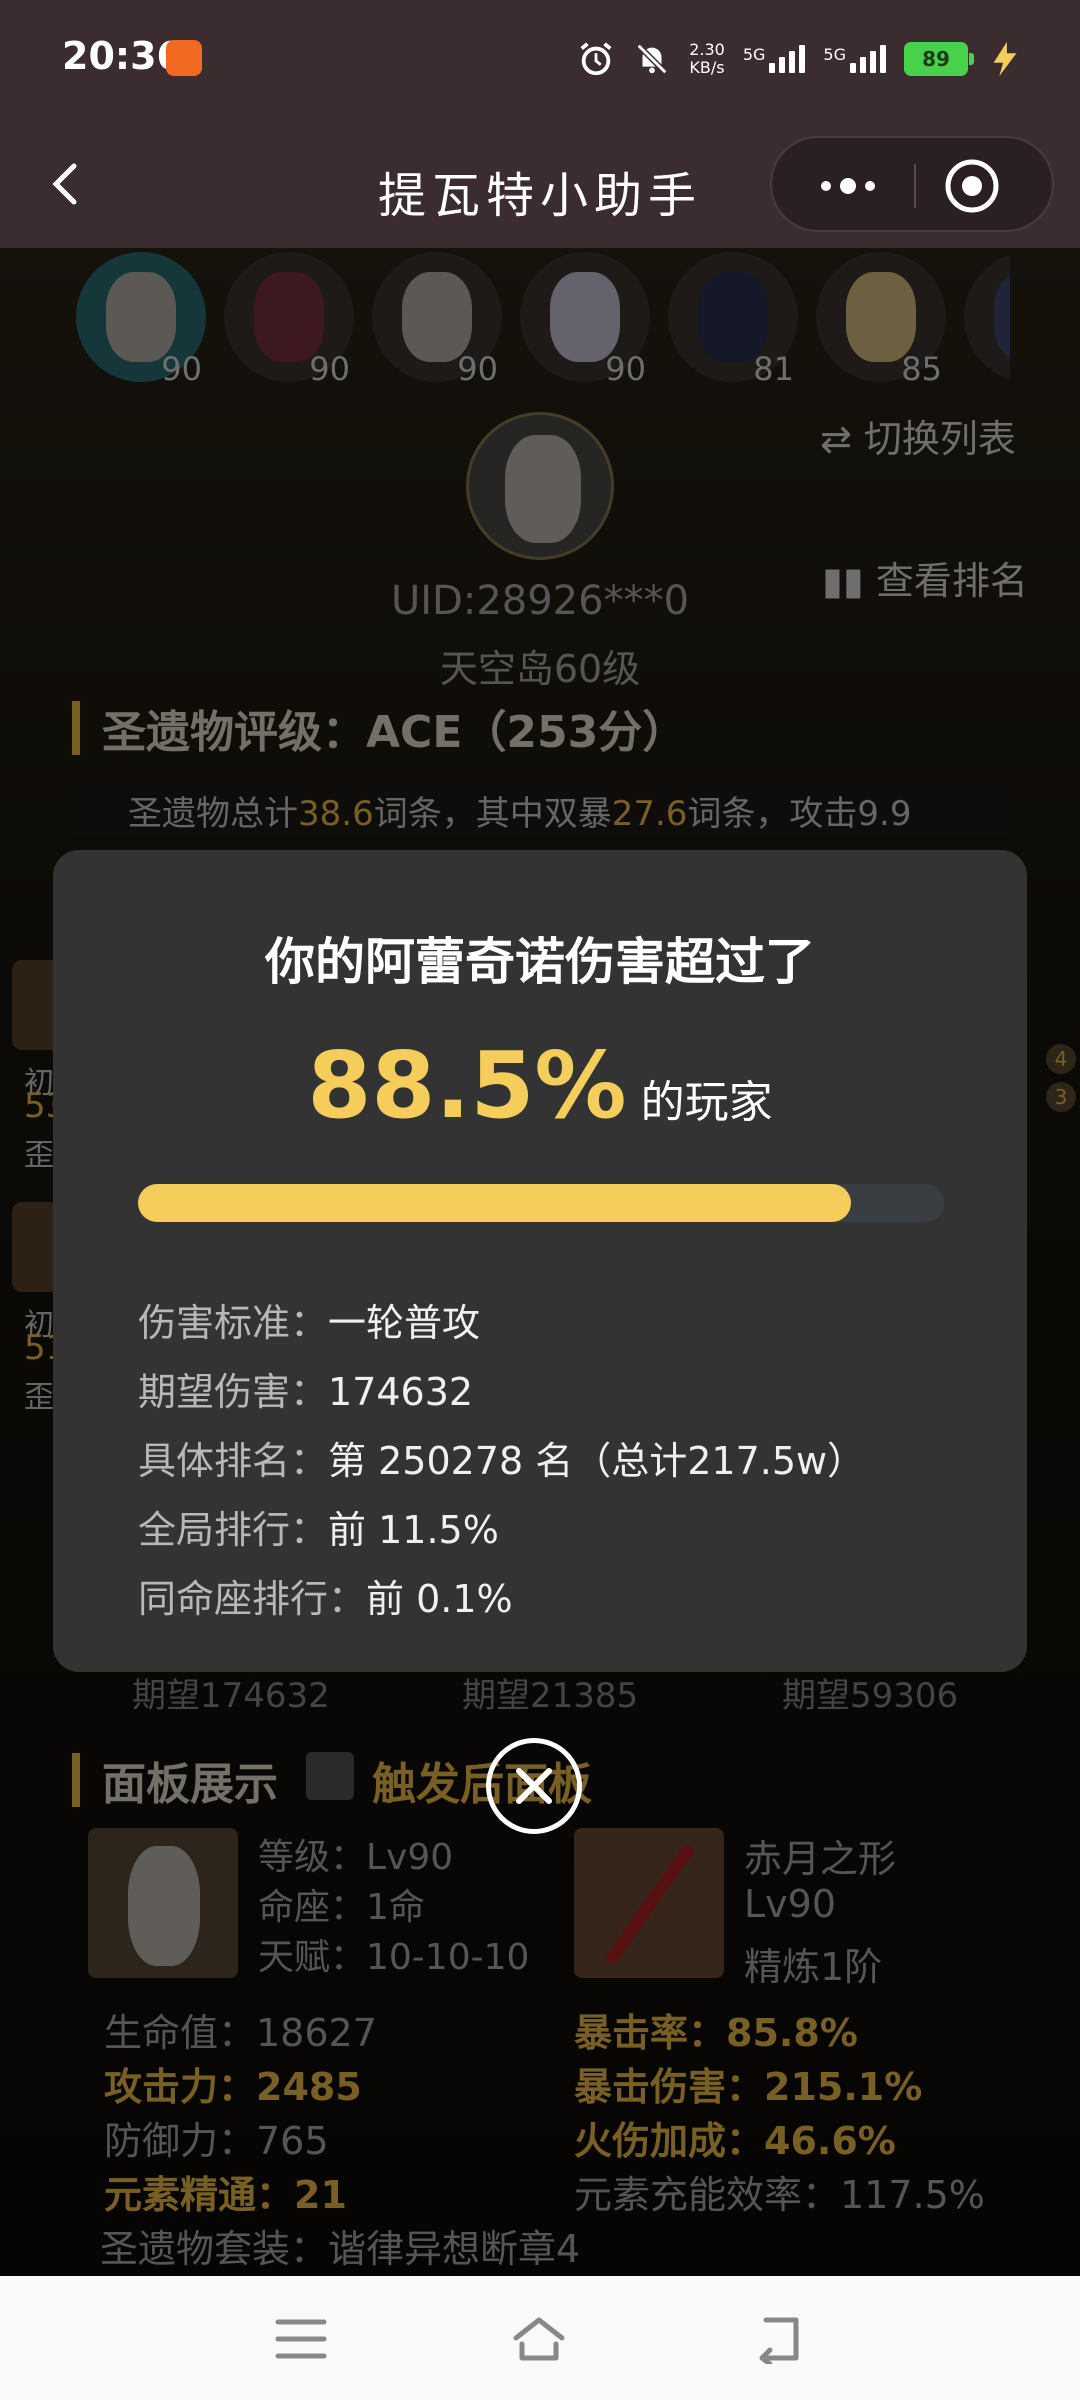 The image size is (1080, 2400). I want to click on home-icon, so click(539, 2339).